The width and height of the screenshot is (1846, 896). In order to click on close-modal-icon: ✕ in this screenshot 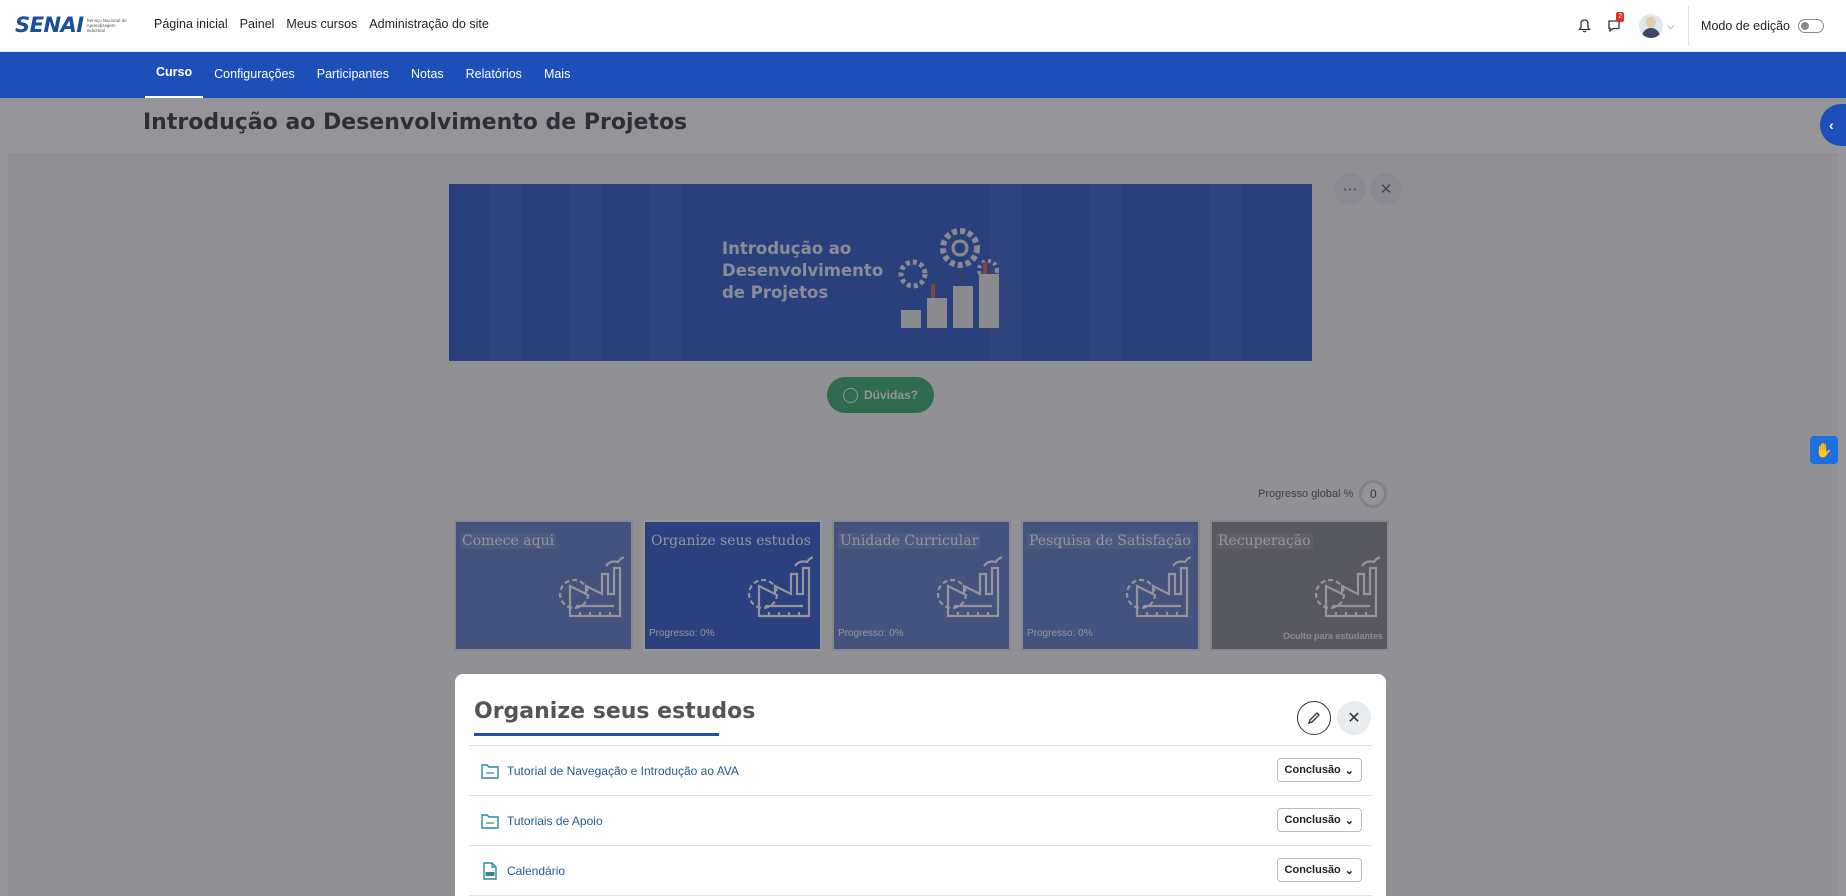, I will do `click(1354, 718)`.